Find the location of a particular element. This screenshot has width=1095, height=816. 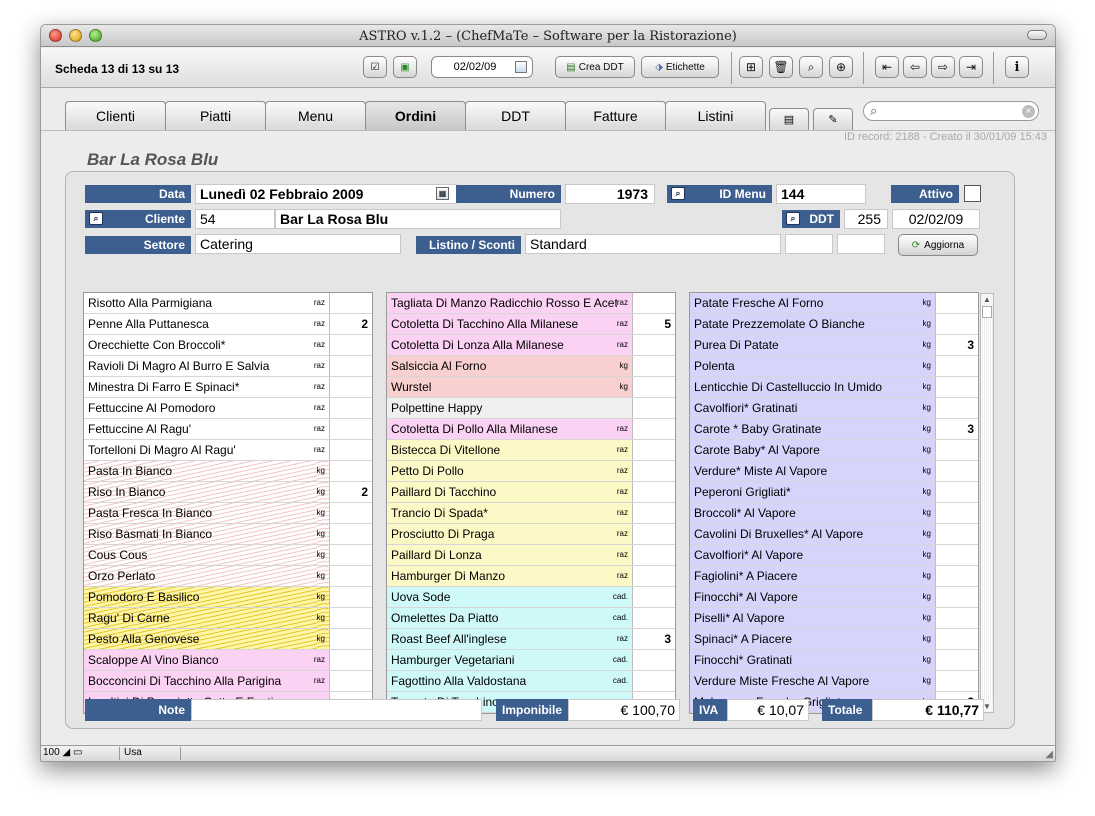

list-view-tab: ▤ is located at coordinates (789, 119).